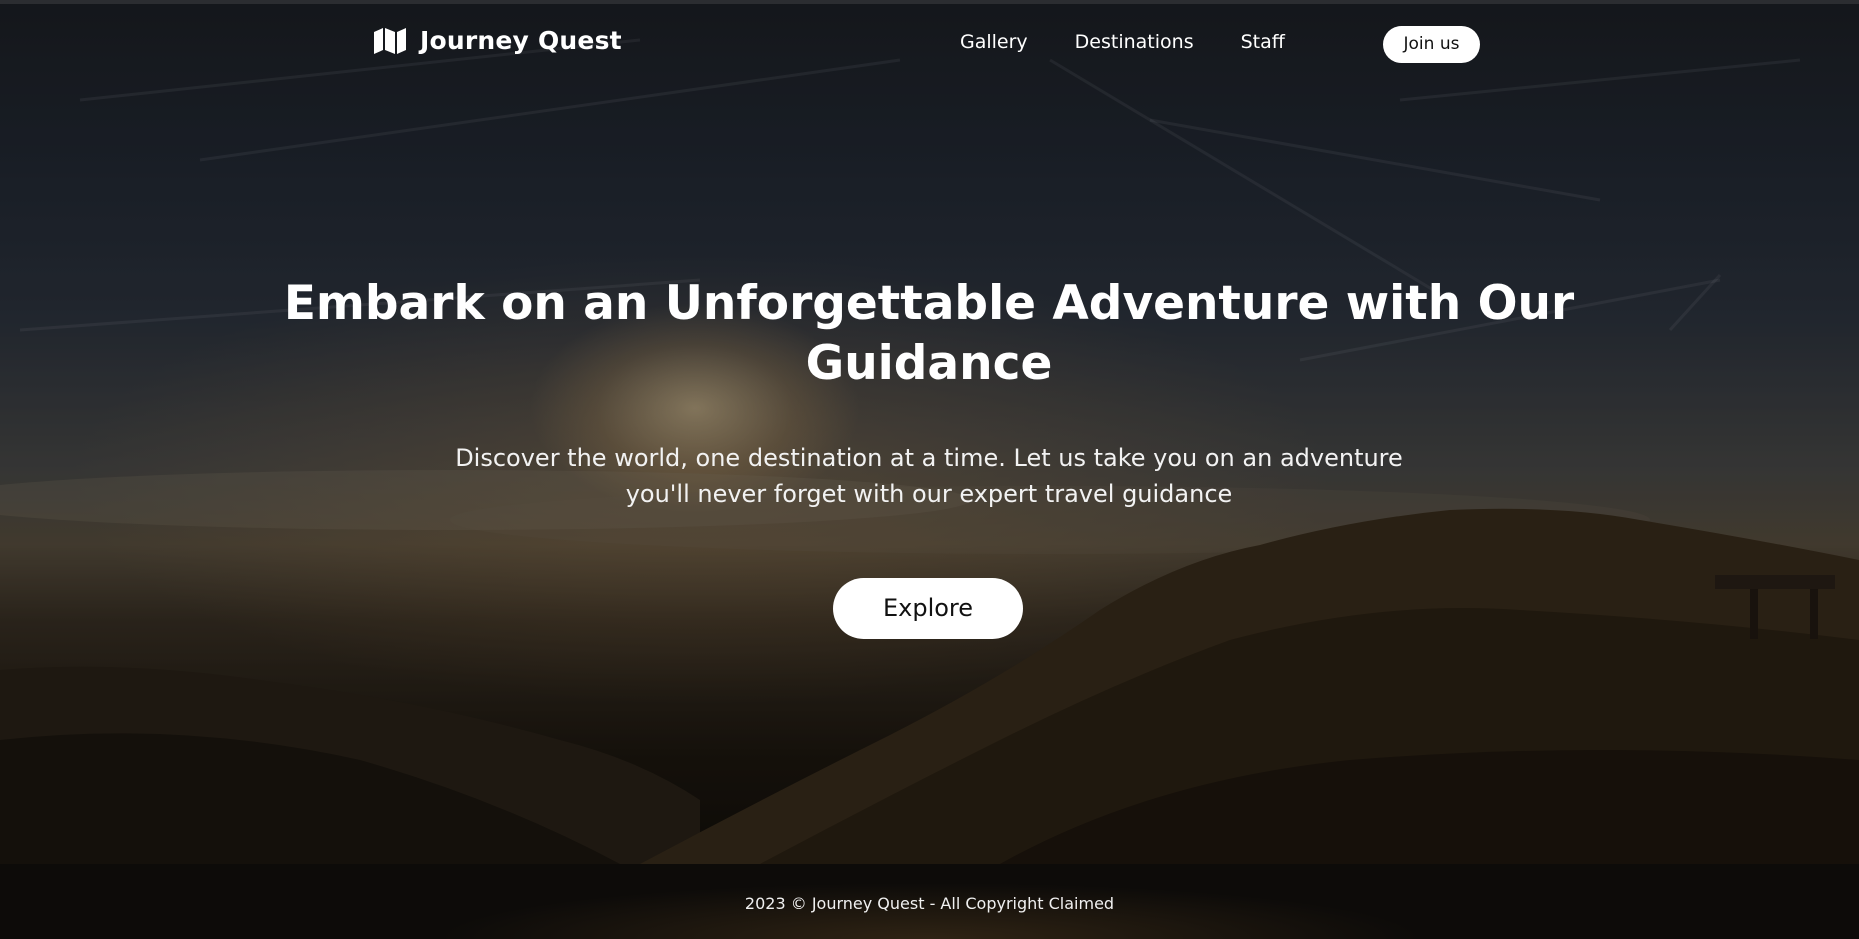 Image resolution: width=1859 pixels, height=939 pixels. What do you see at coordinates (1431, 44) in the screenshot?
I see `join-us-button: Join us` at bounding box center [1431, 44].